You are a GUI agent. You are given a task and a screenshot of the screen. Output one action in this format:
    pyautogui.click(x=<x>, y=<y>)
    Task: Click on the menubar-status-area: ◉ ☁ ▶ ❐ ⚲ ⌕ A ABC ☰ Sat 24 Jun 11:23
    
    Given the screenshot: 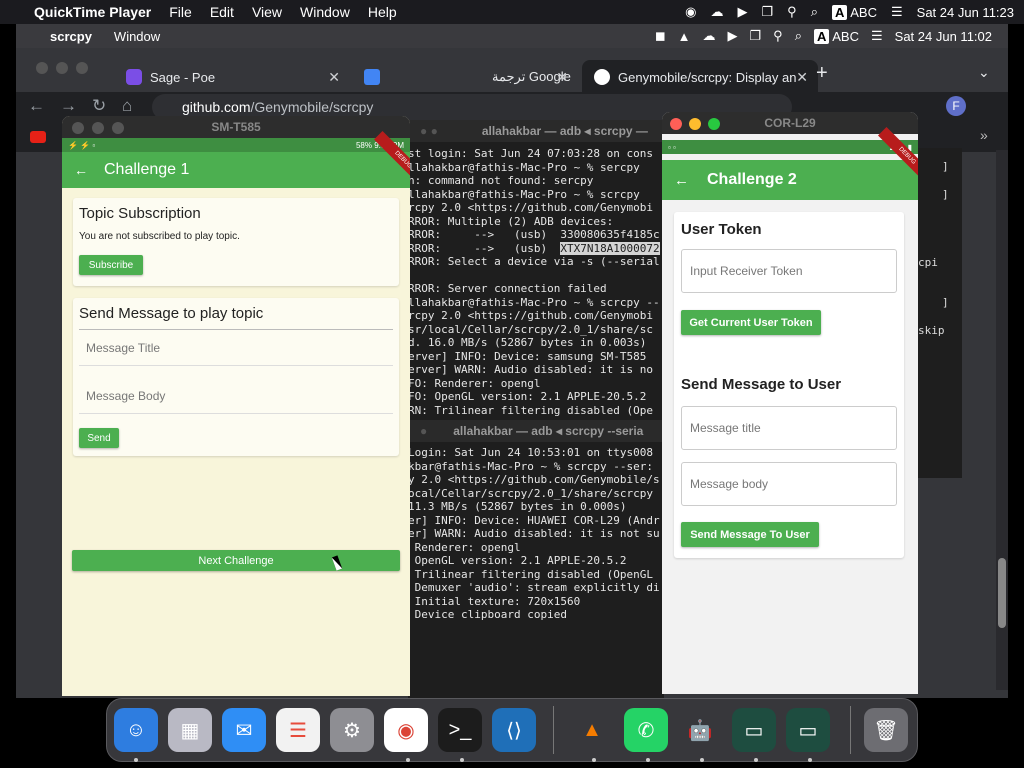 What is the action you would take?
    pyautogui.click(x=849, y=12)
    